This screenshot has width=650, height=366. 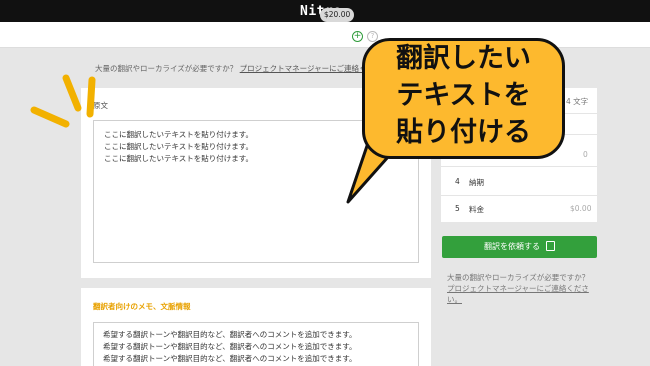 I want to click on order-translation-button: 翻訳を依頼する, so click(x=519, y=247).